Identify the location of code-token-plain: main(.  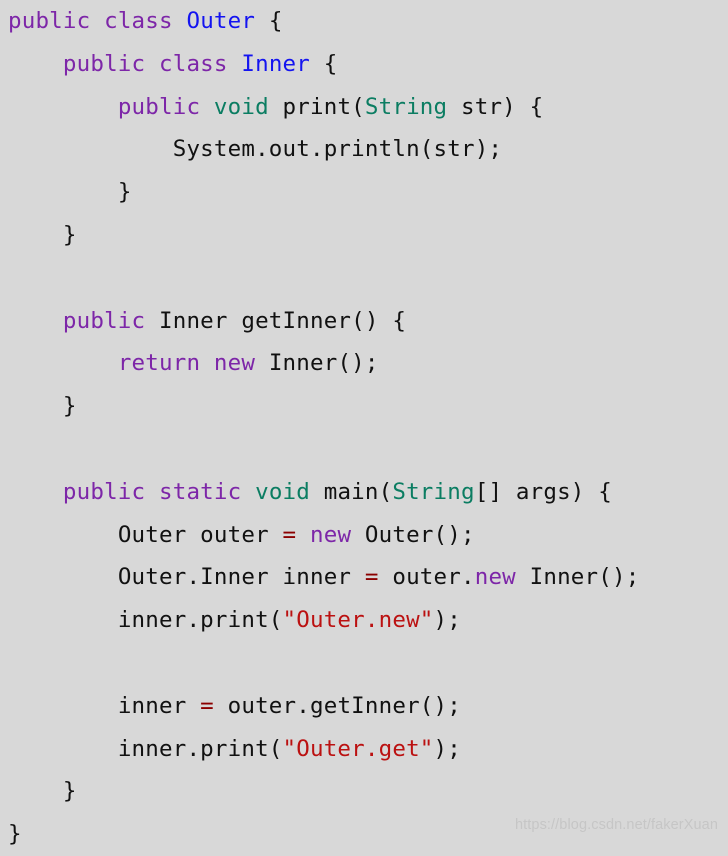
(351, 491).